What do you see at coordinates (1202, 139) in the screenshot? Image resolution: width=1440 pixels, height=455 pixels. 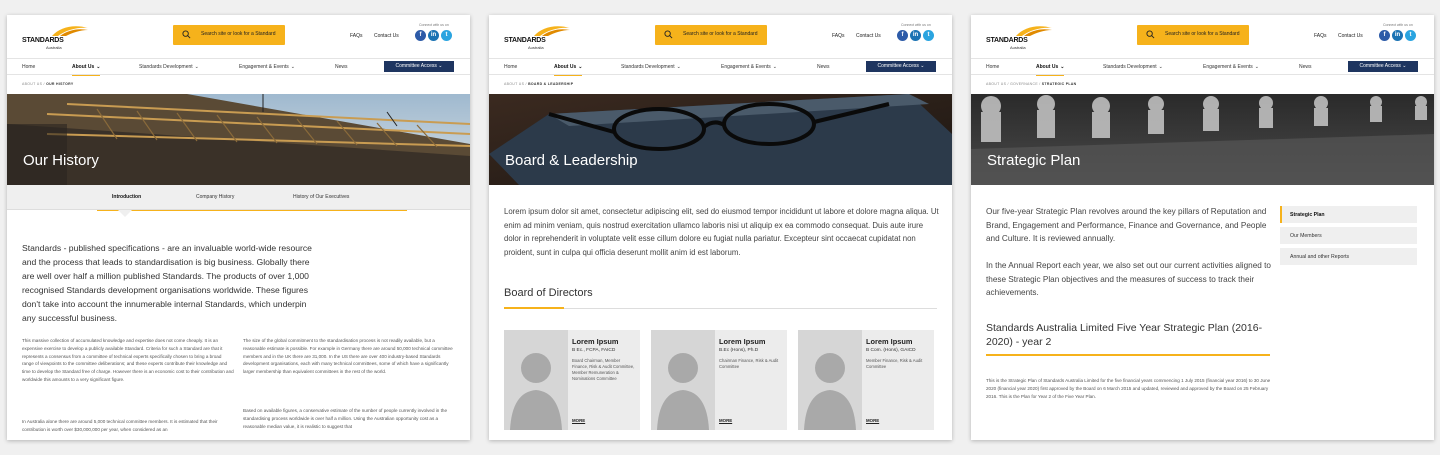 I see `chess-pieces-photo` at bounding box center [1202, 139].